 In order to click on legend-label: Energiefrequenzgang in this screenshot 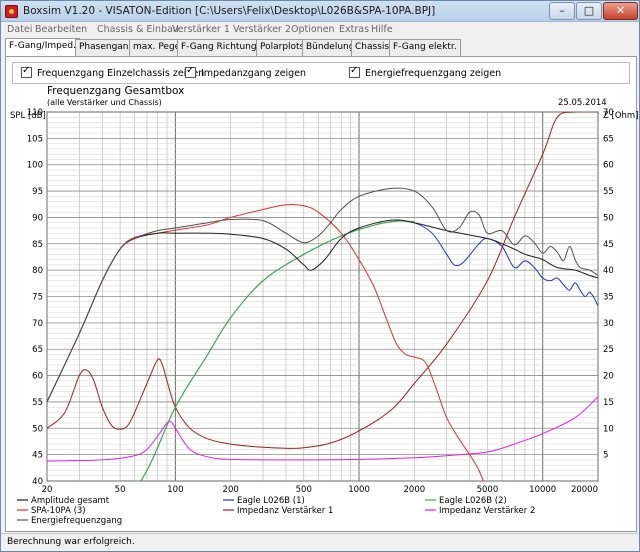, I will do `click(76, 521)`.